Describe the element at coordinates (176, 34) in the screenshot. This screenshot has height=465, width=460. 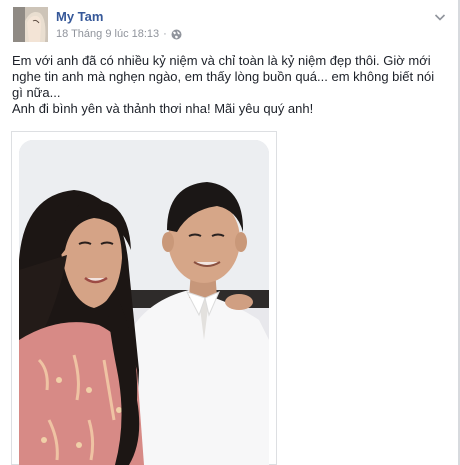
I see `globe-icon` at that location.